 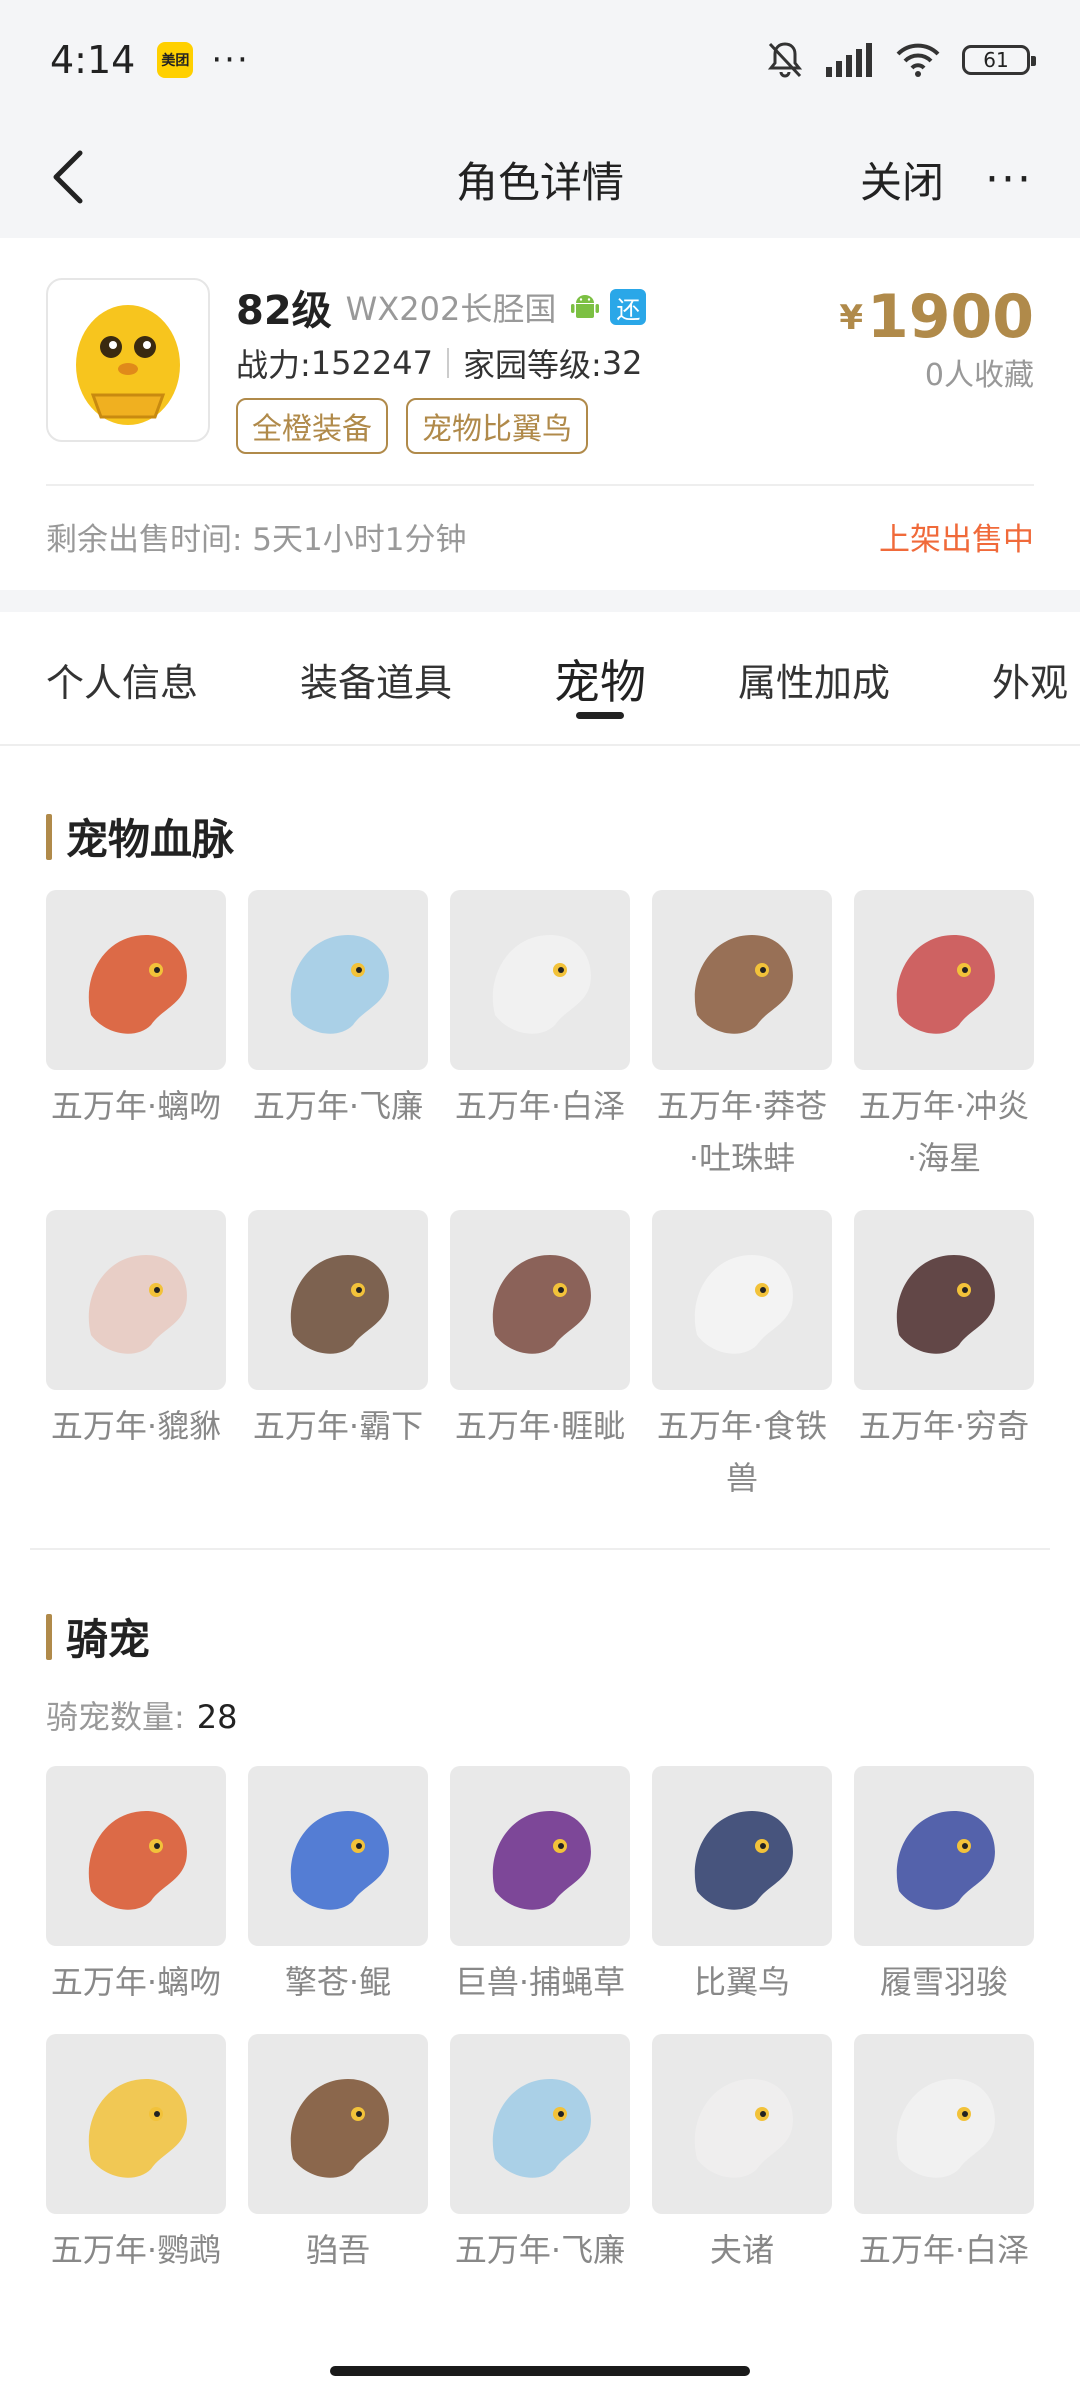 I want to click on android-icon, so click(x=585, y=306).